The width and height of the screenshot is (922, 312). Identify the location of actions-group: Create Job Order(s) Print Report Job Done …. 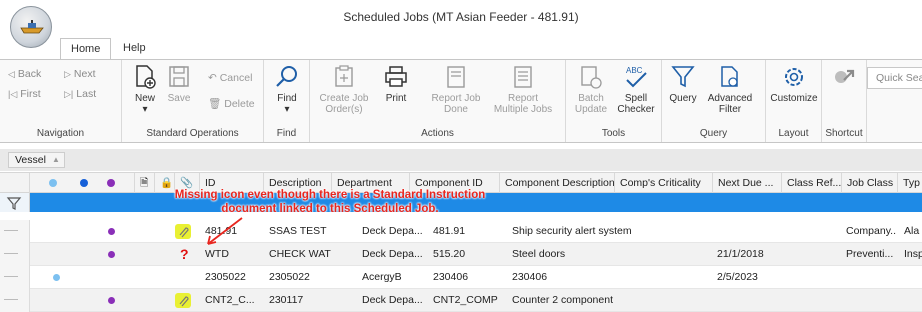
(438, 101).